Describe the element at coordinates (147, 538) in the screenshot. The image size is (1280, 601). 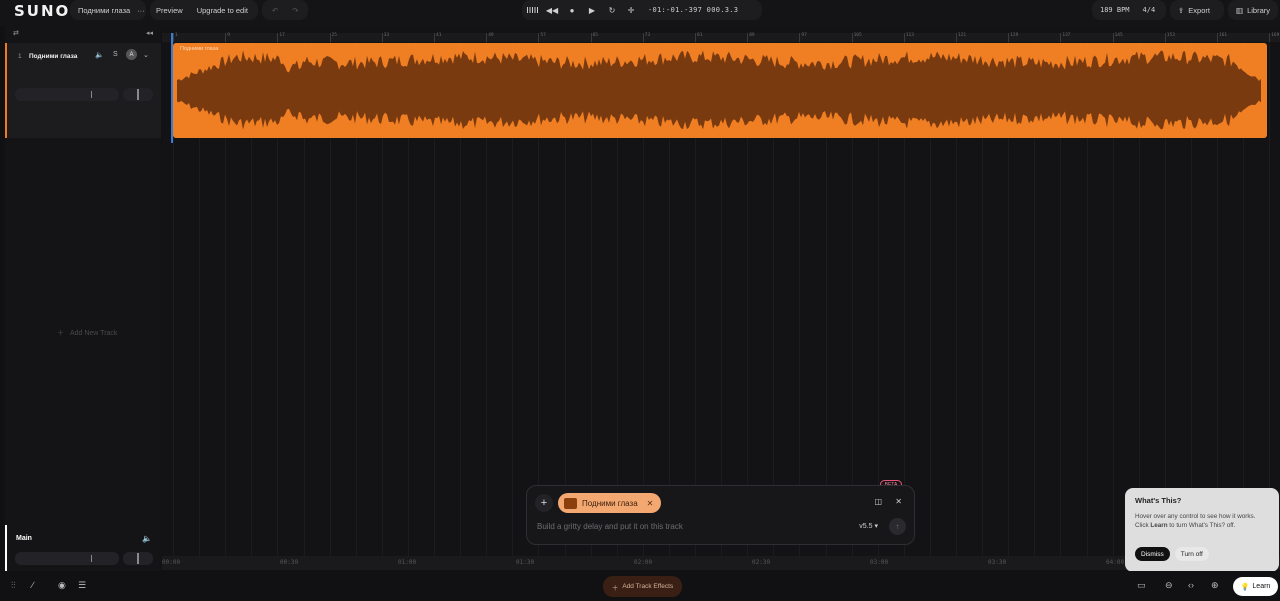
I see `main-volume-icon: 🔈` at that location.